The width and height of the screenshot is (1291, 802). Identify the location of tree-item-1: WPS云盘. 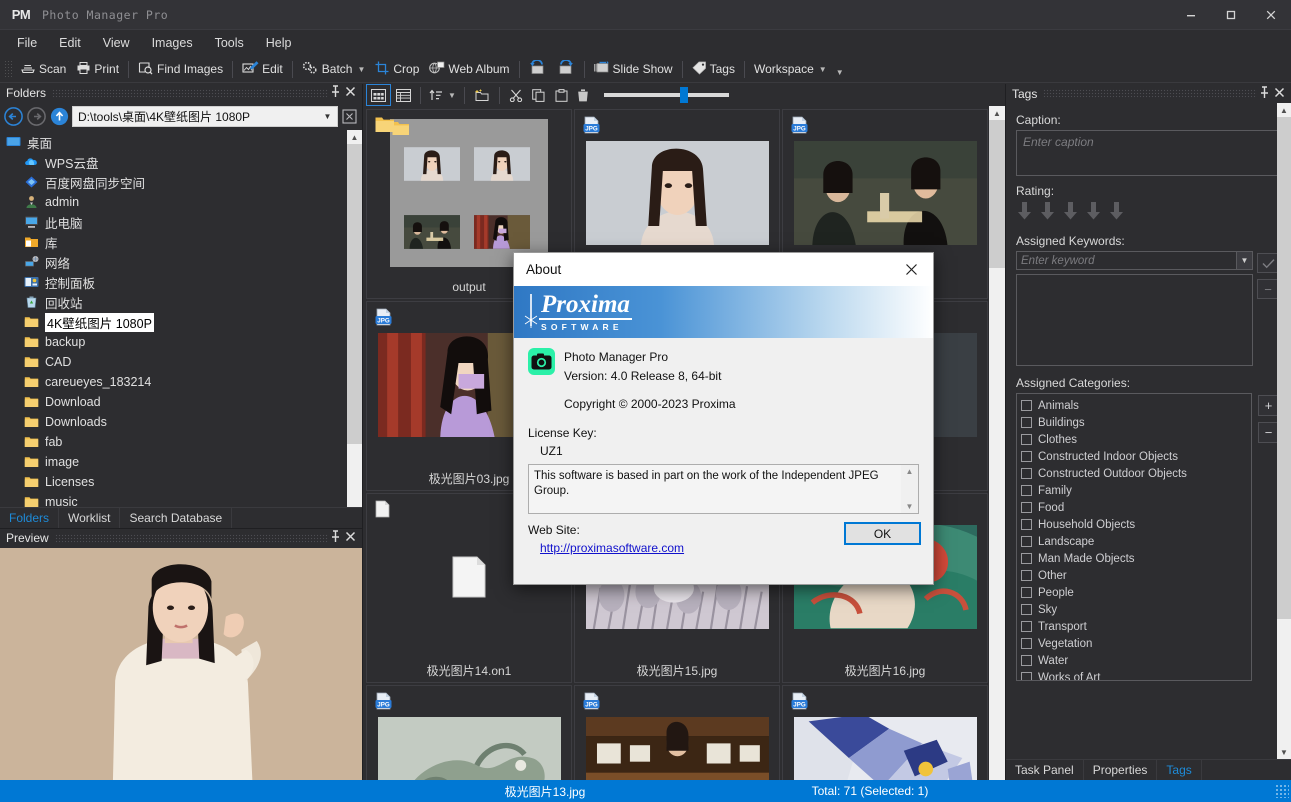
(182, 162).